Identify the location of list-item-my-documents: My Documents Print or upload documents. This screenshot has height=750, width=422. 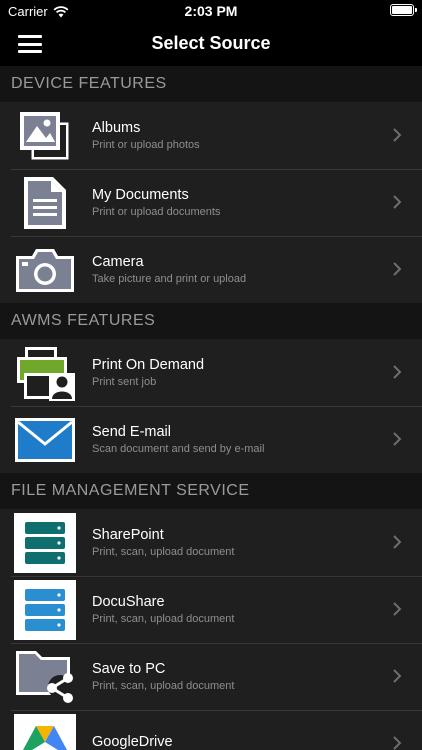
(211, 202).